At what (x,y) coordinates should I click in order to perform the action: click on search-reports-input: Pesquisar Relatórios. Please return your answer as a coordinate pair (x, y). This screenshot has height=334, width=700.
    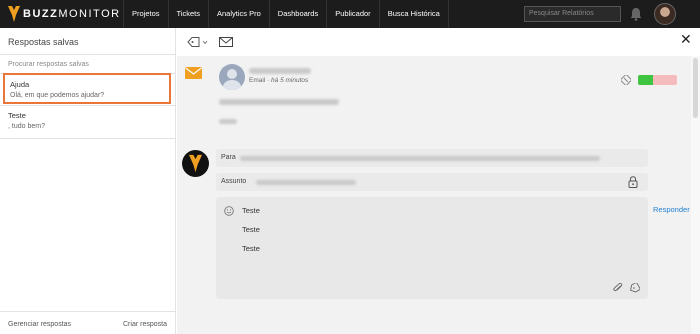
    Looking at the image, I should click on (572, 14).